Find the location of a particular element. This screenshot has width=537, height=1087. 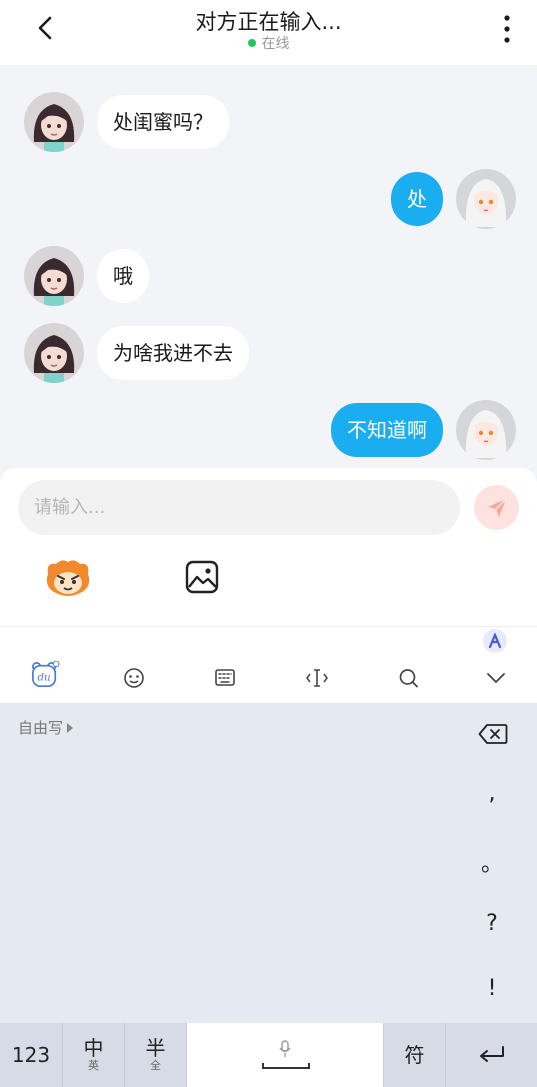

symbols-key: 符 is located at coordinates (415, 1055).